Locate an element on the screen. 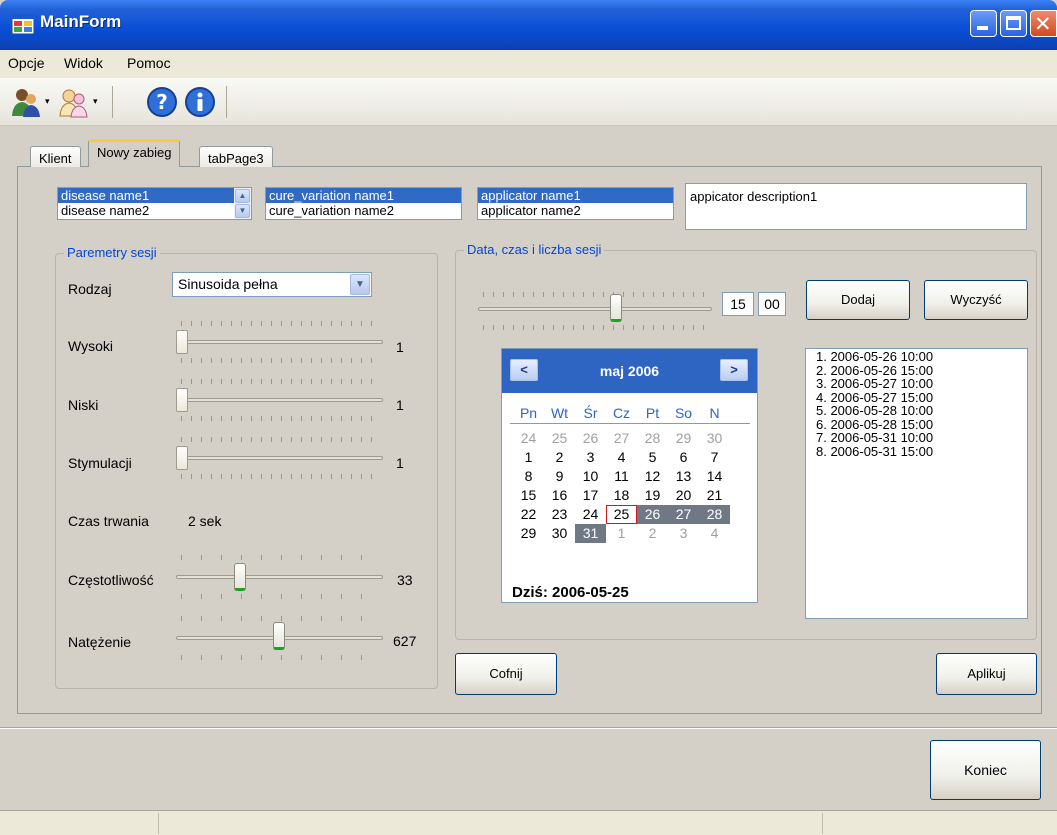  clear-button: Wyczyść is located at coordinates (976, 300).